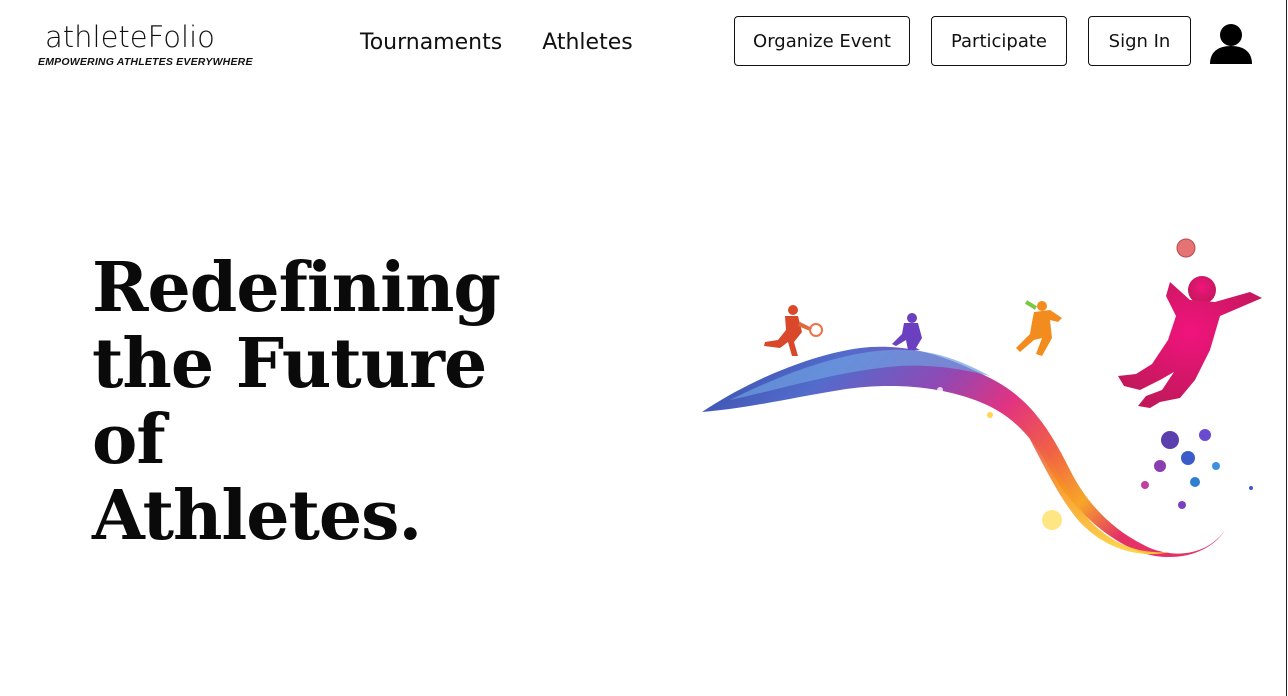  I want to click on user-icon, so click(1231, 44).